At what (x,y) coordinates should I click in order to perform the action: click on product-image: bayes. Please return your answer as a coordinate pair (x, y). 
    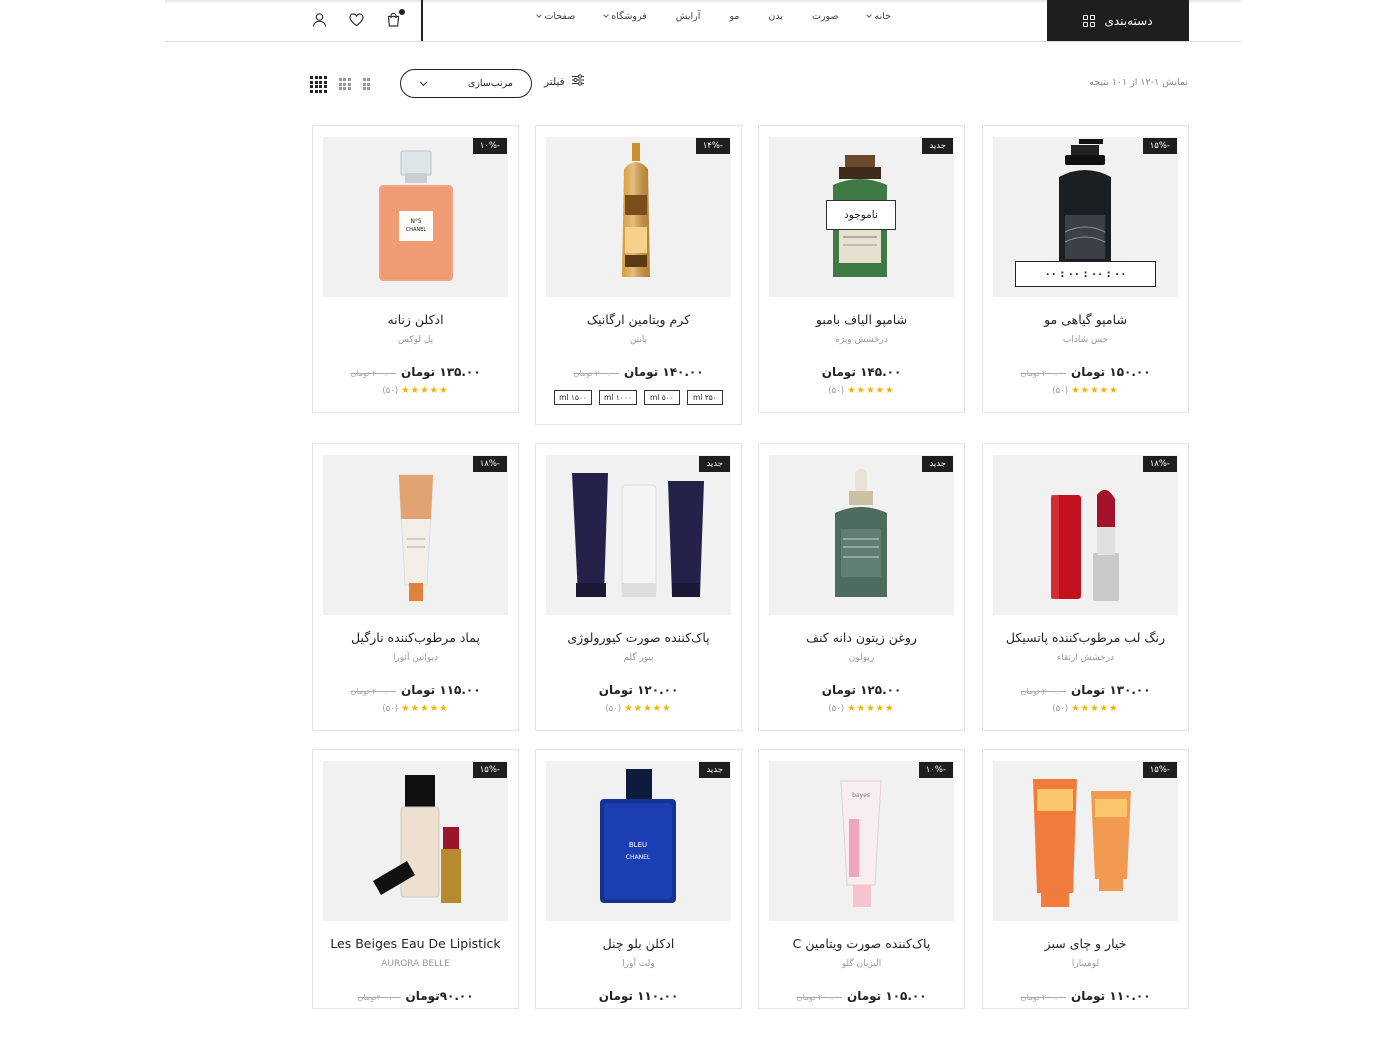
    Looking at the image, I should click on (861, 841).